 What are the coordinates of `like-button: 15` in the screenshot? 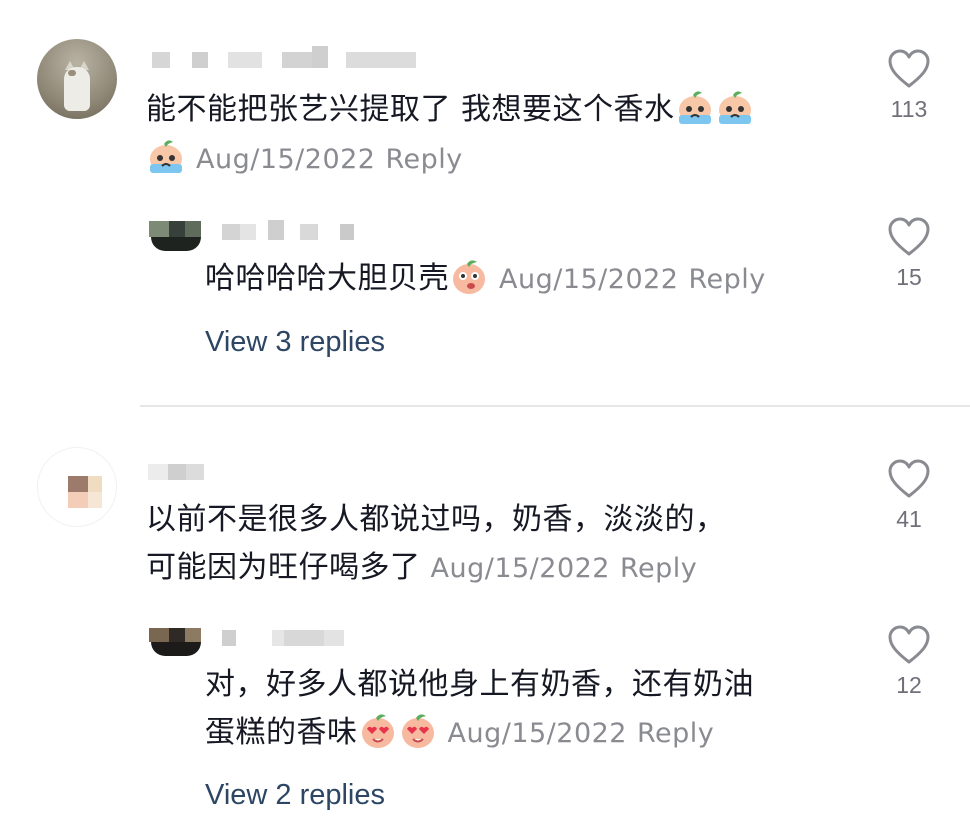 It's located at (909, 253).